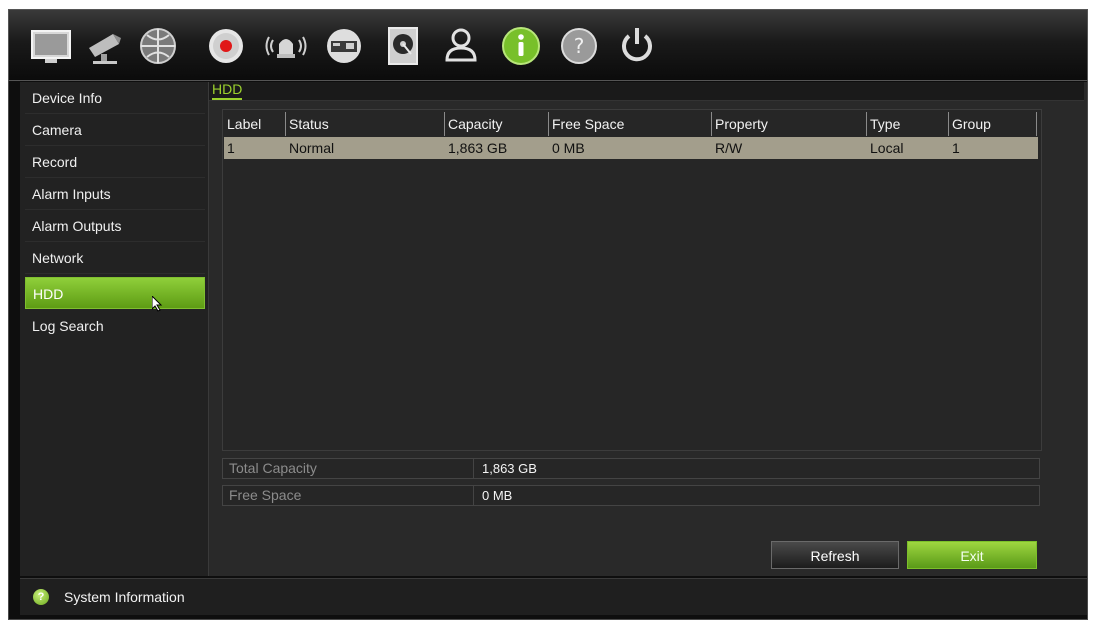  What do you see at coordinates (492, 495) in the screenshot?
I see `free-space-value: 0 MB` at bounding box center [492, 495].